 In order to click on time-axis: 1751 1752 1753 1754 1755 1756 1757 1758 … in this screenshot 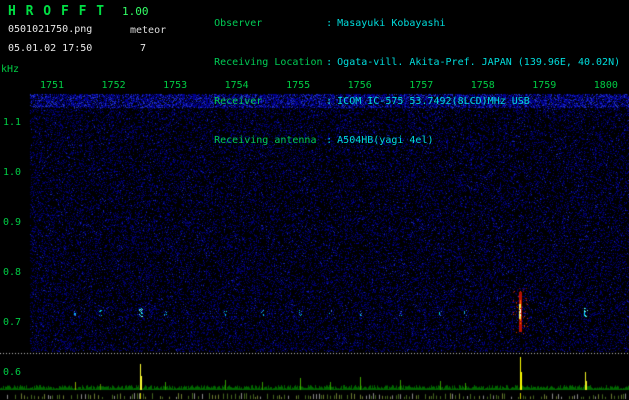, I will do `click(329, 85)`.